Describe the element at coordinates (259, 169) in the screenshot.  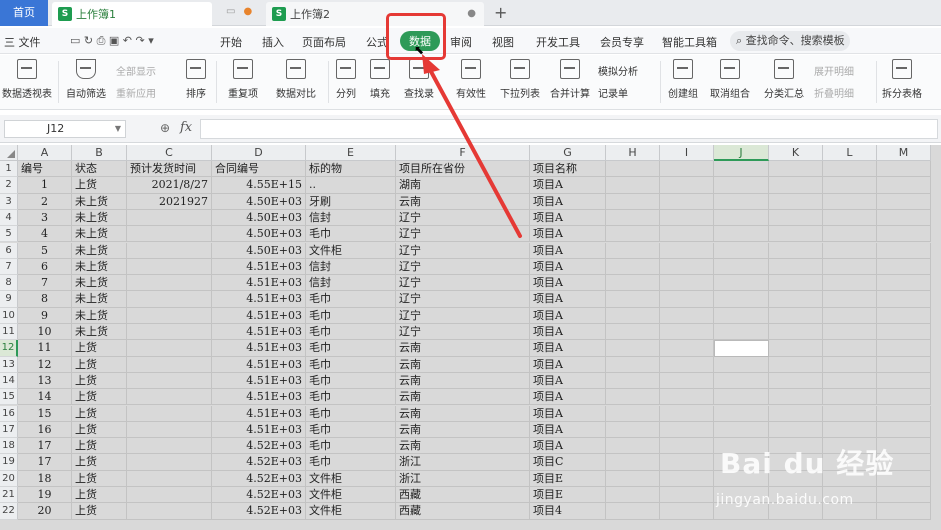
I see `header-cell: 合同编号` at that location.